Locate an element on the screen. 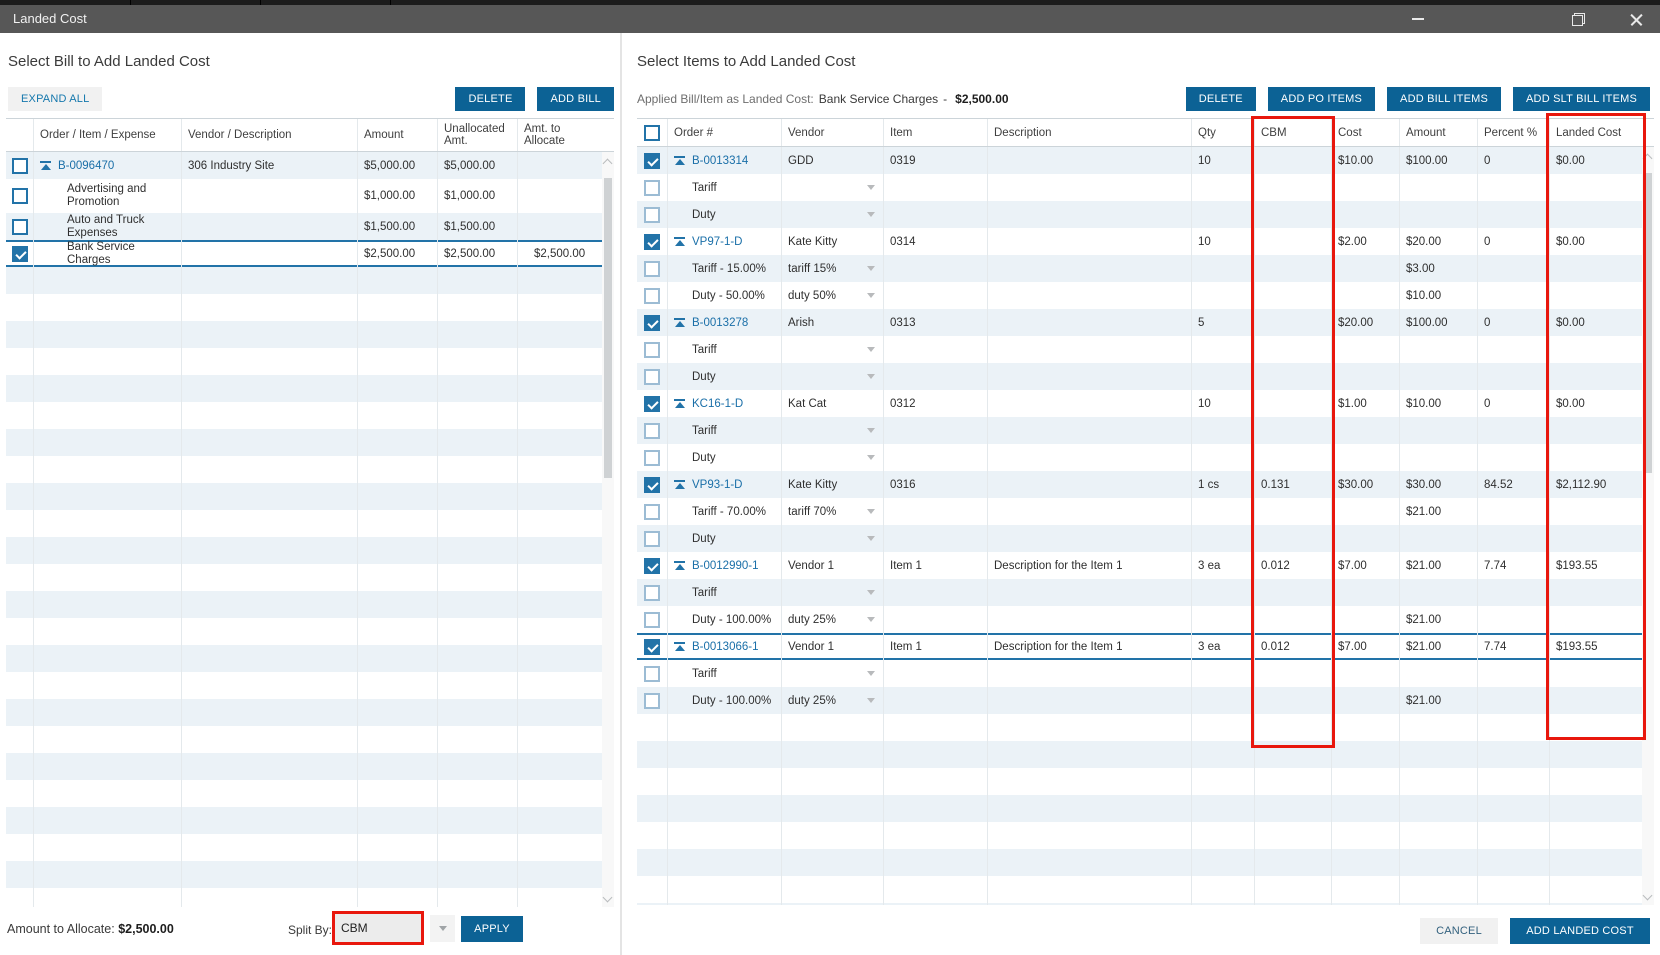 This screenshot has width=1660, height=955. cancel-button: CANCEL is located at coordinates (1459, 931).